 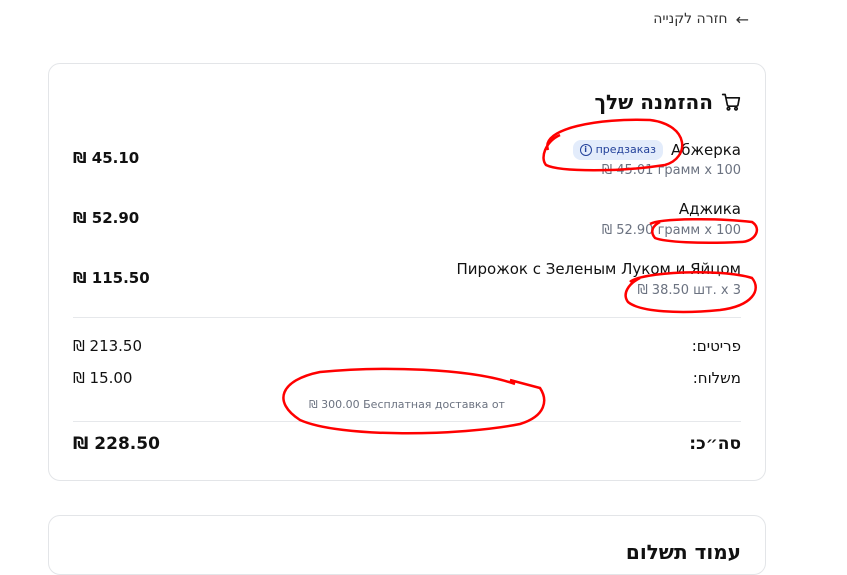 What do you see at coordinates (689, 290) in the screenshot?
I see `item-qty: ₪ 38.50 шт. x 3` at bounding box center [689, 290].